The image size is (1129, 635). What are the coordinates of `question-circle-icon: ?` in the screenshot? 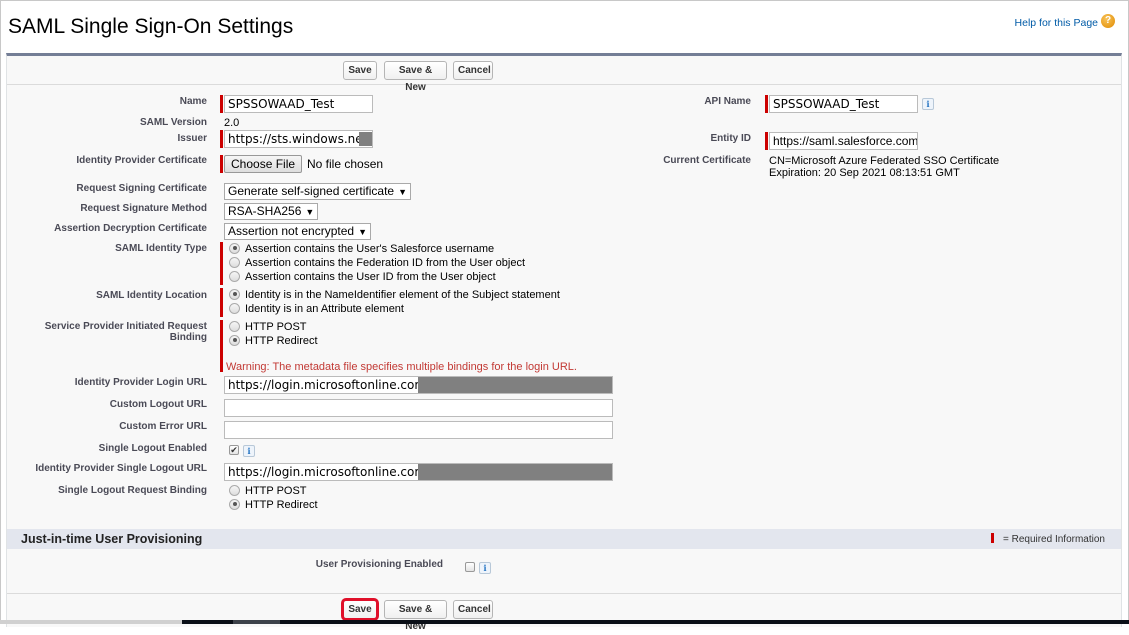 It's located at (1108, 21).